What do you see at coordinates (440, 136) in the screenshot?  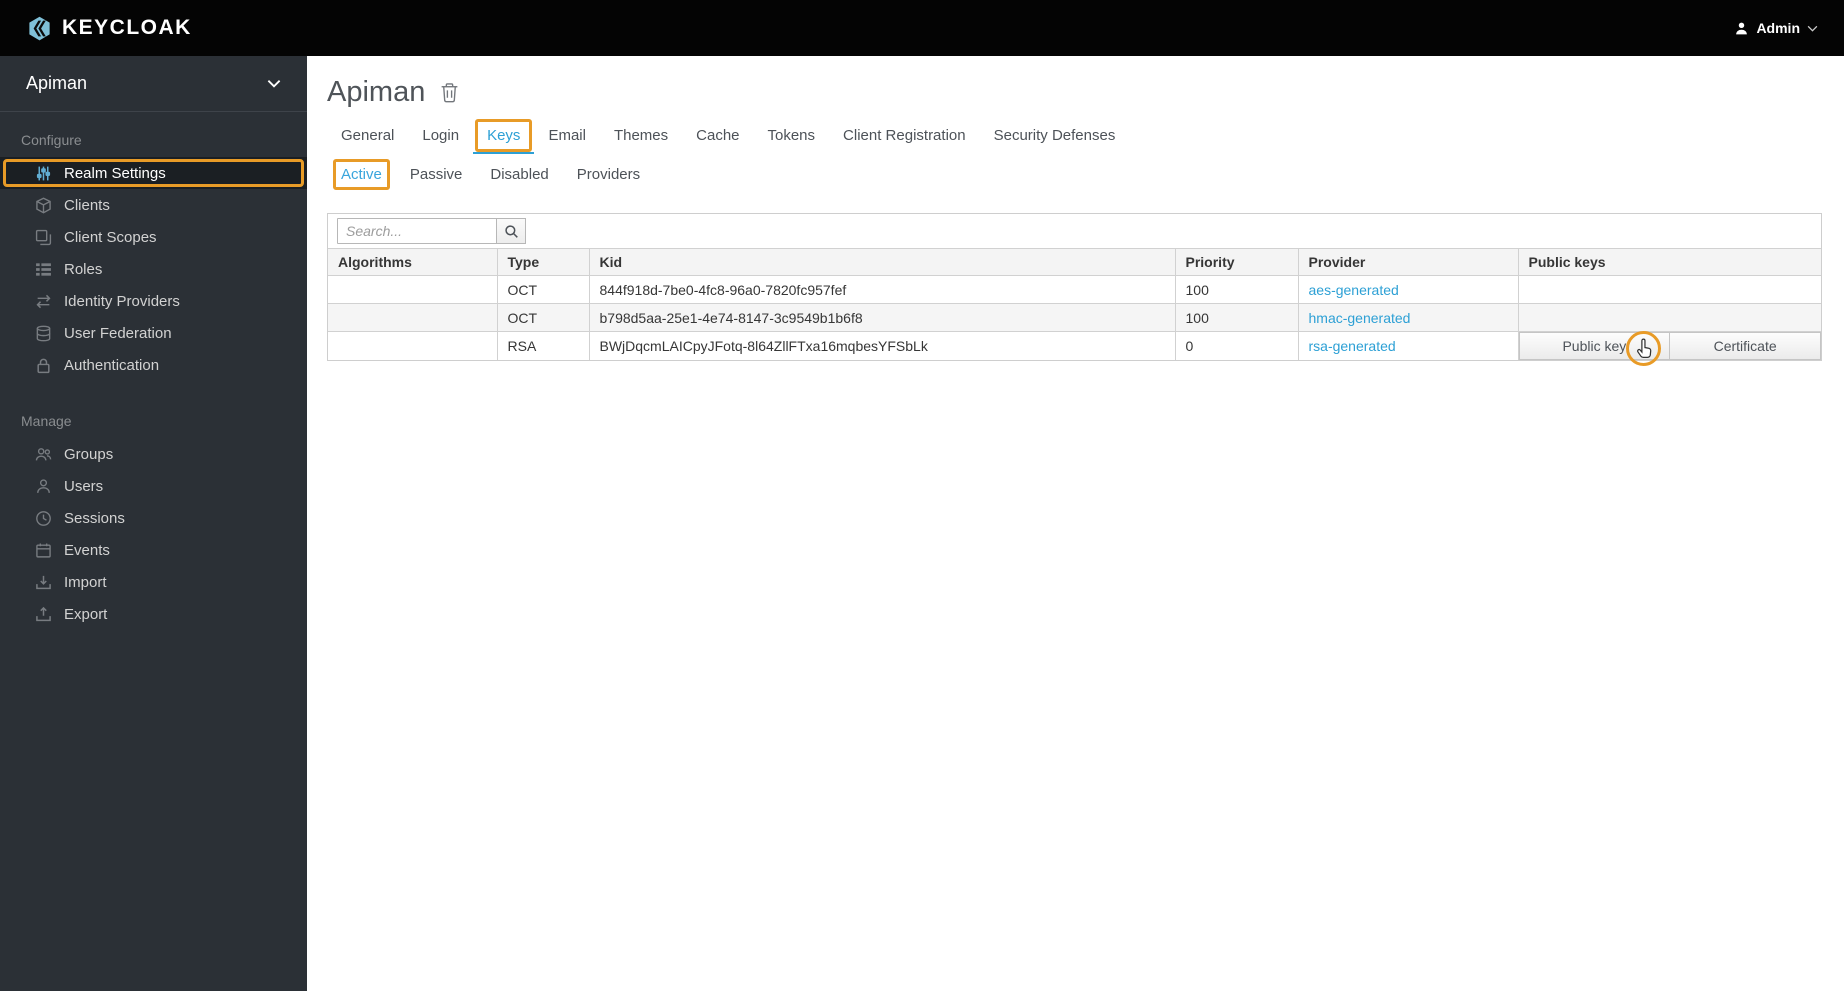 I see `tab-login: Login` at bounding box center [440, 136].